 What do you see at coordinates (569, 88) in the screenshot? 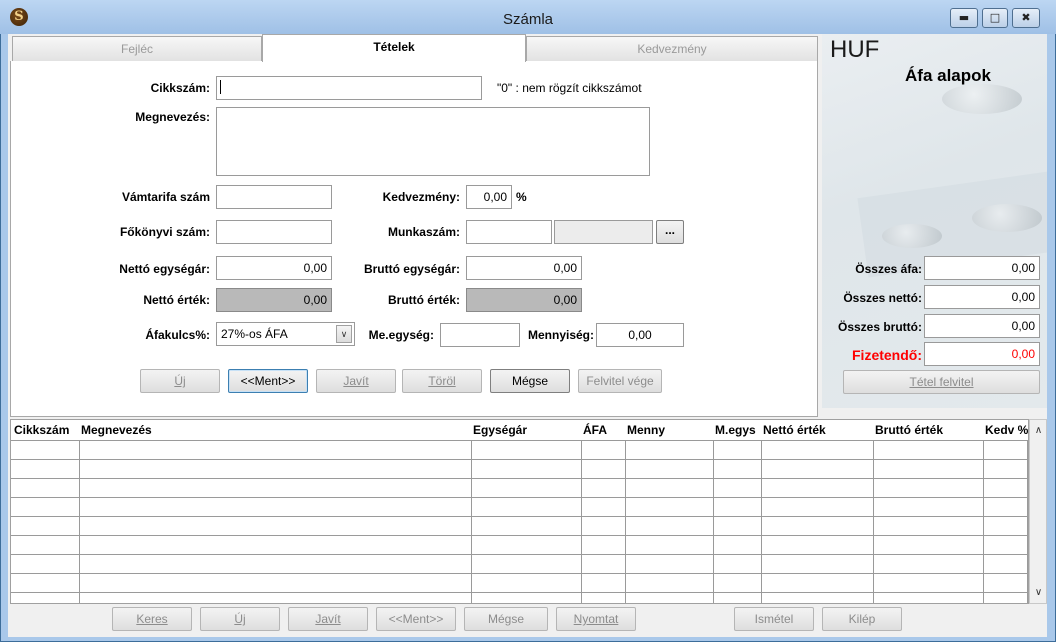
I see `cikkszam-hint: "0" : nem rögzít cikkszámot` at bounding box center [569, 88].